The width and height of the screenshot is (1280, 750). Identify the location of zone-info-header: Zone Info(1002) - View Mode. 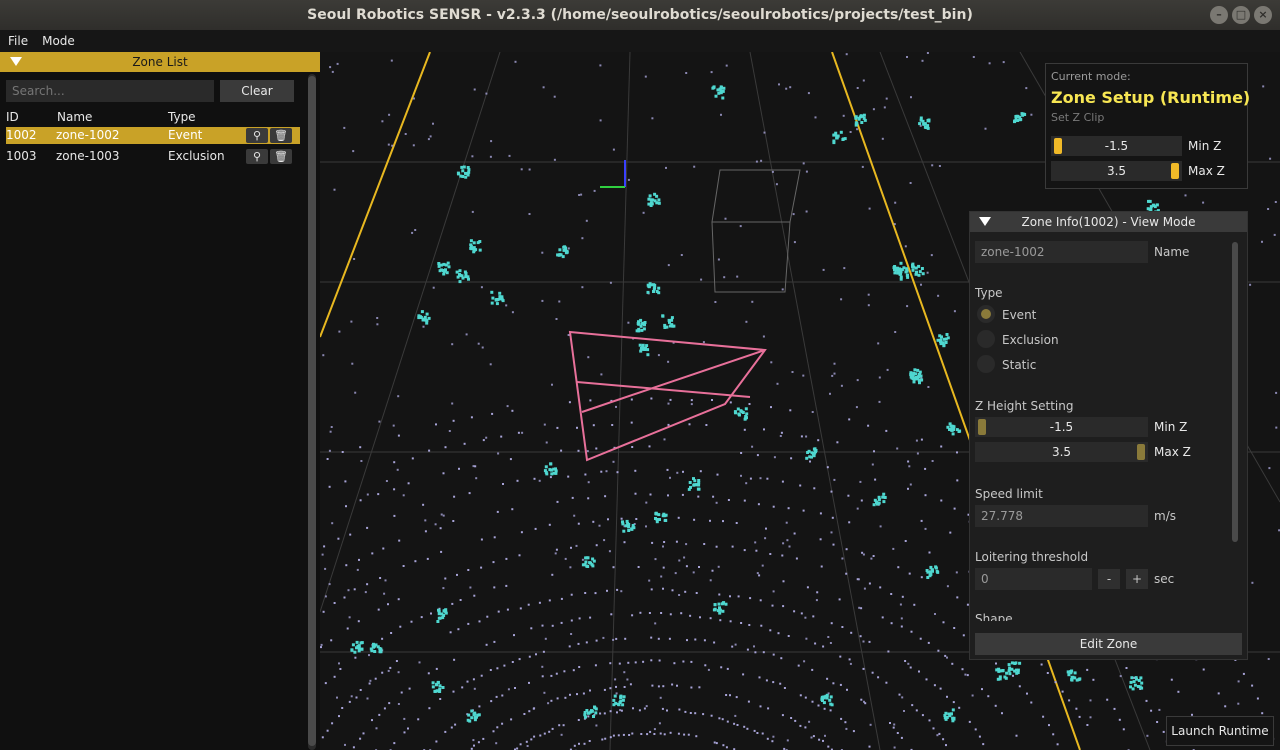
(1108, 222).